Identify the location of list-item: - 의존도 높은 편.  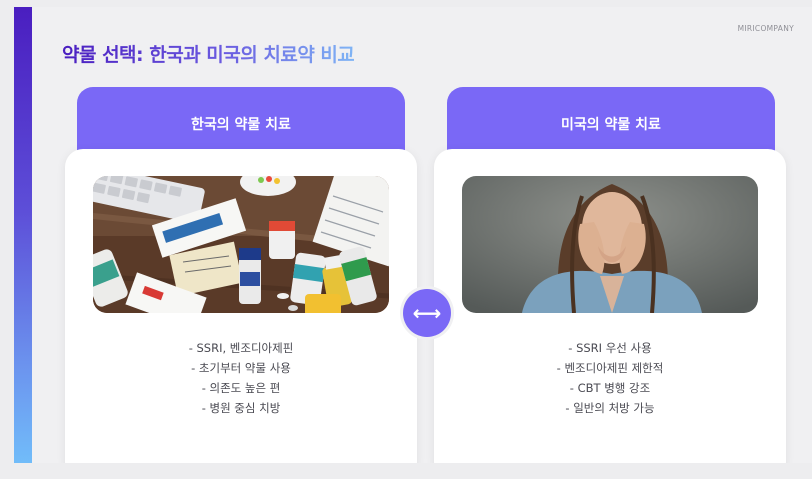
(241, 388).